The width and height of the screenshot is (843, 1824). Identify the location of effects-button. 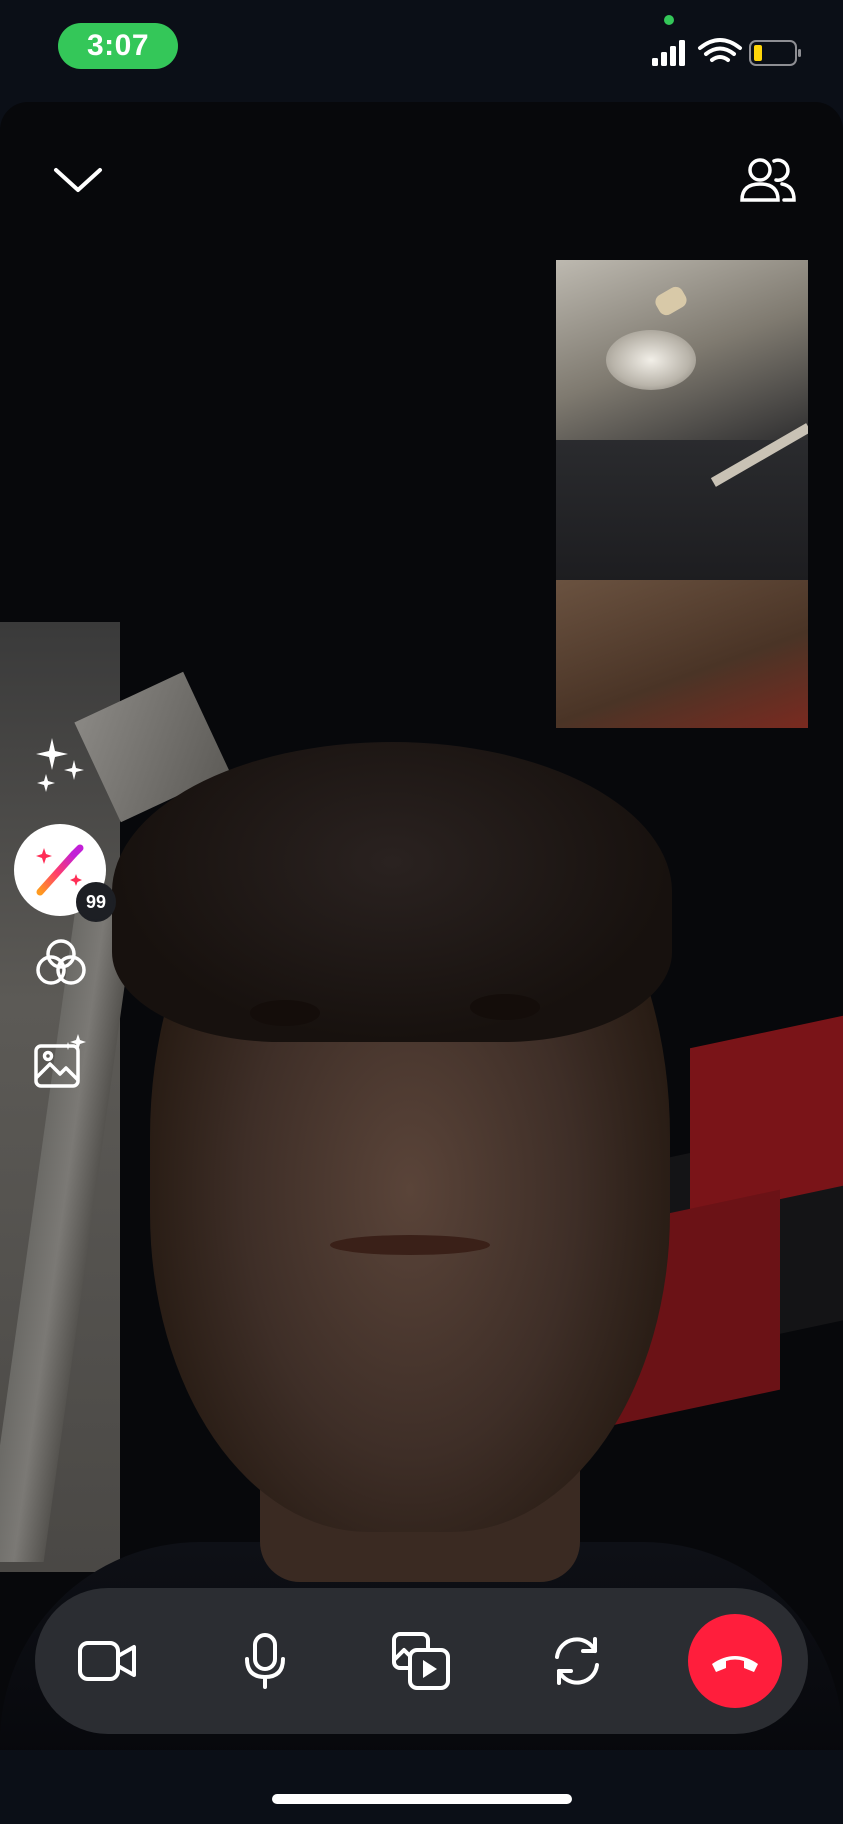
(60, 764).